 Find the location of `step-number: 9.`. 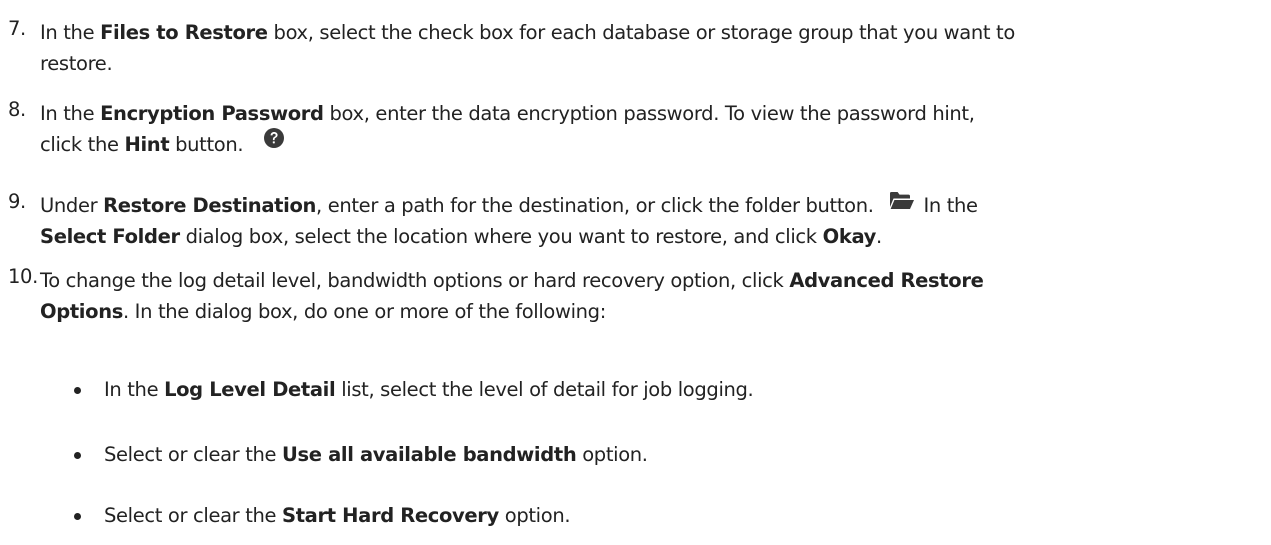

step-number: 9. is located at coordinates (17, 201).